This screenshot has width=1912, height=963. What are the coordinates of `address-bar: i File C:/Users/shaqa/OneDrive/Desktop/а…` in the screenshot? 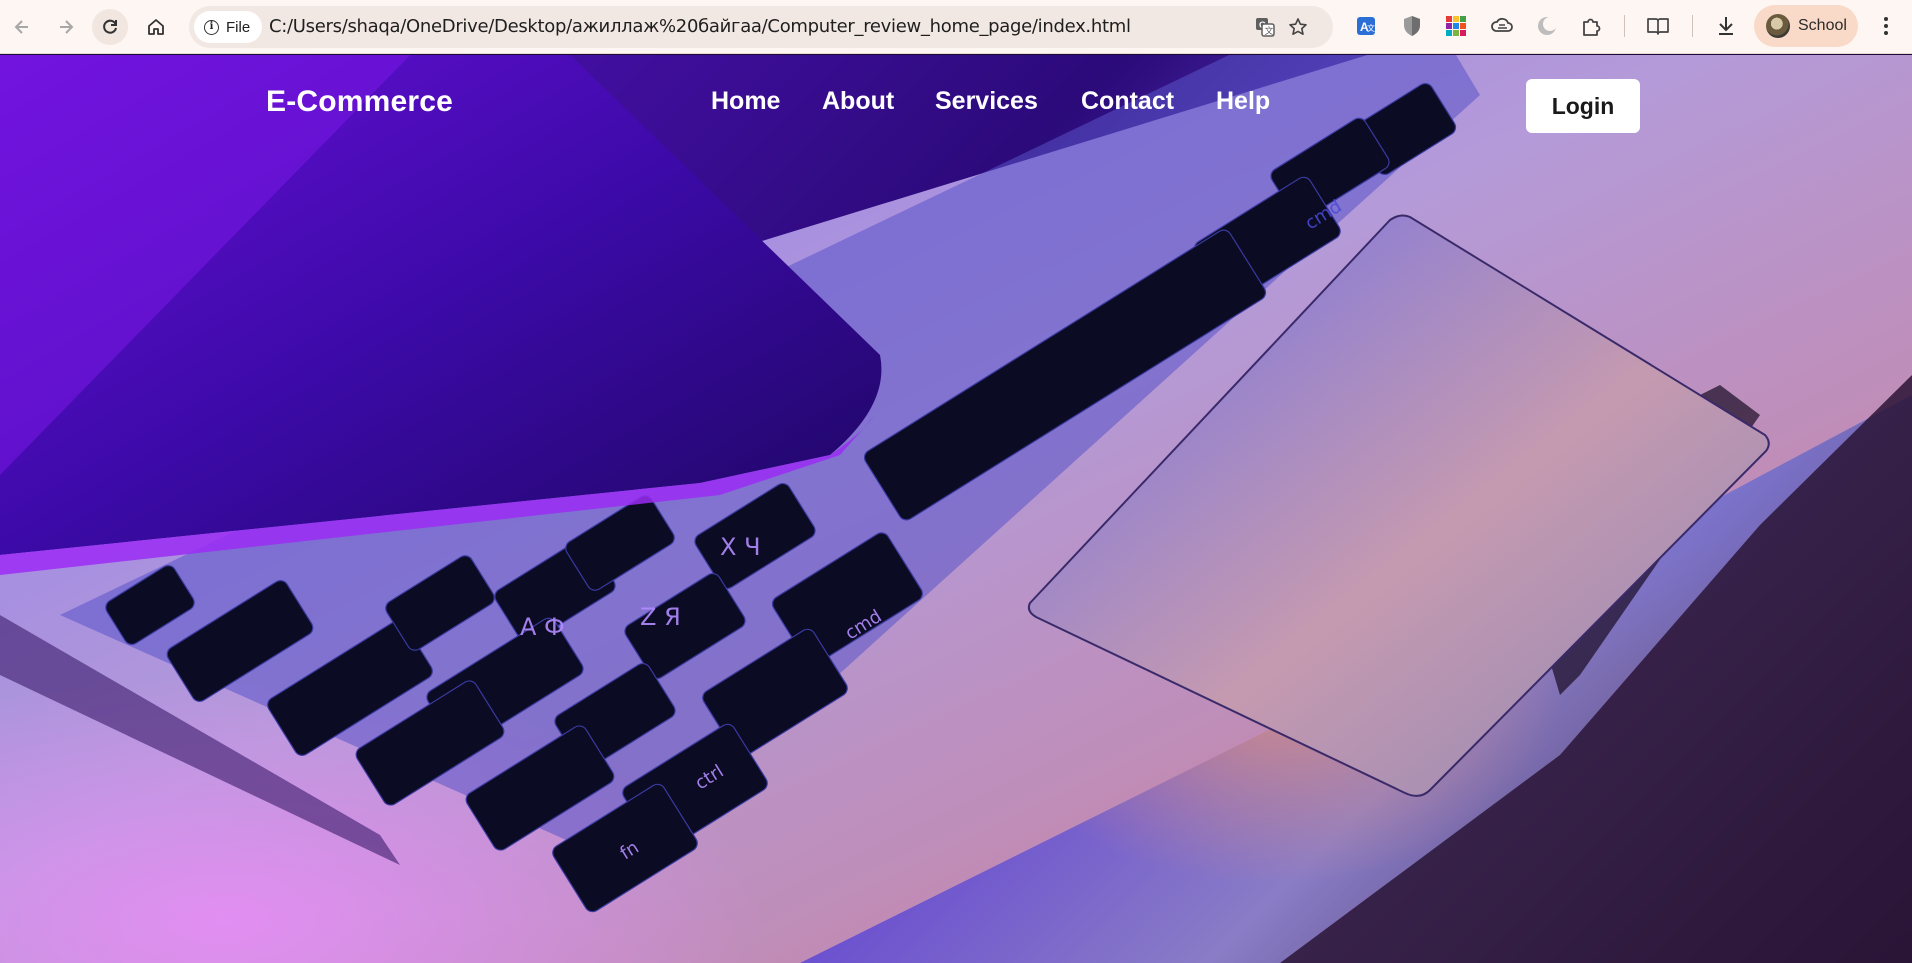 It's located at (761, 27).